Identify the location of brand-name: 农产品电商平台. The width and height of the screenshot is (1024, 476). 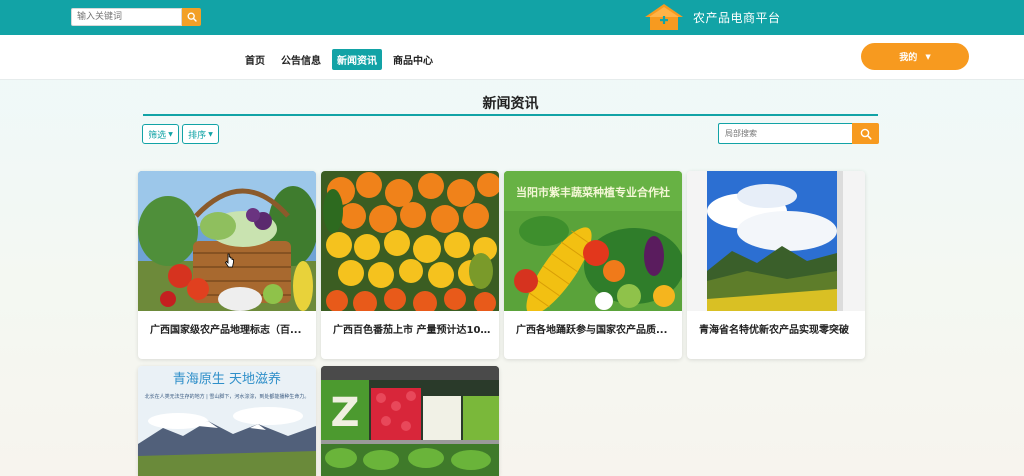
(737, 17).